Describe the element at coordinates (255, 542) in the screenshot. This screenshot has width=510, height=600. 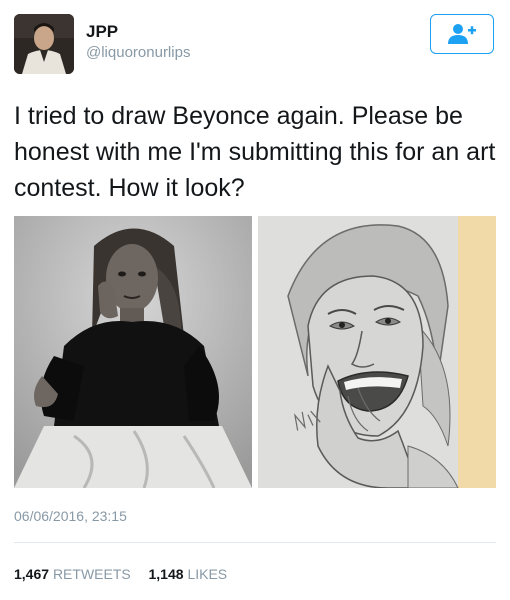
I see `divider` at that location.